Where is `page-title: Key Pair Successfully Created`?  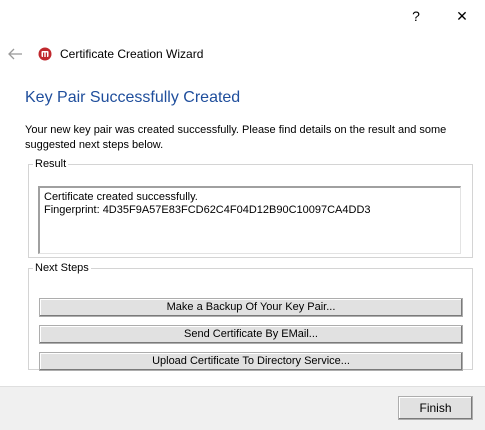
page-title: Key Pair Successfully Created is located at coordinates (133, 97).